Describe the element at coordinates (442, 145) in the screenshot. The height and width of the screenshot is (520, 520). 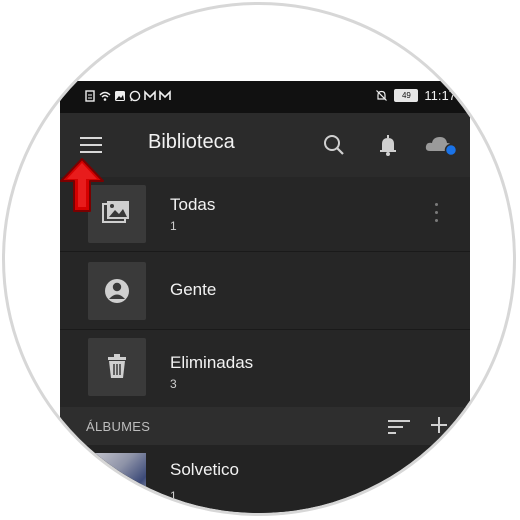
I see `cloud-icon` at that location.